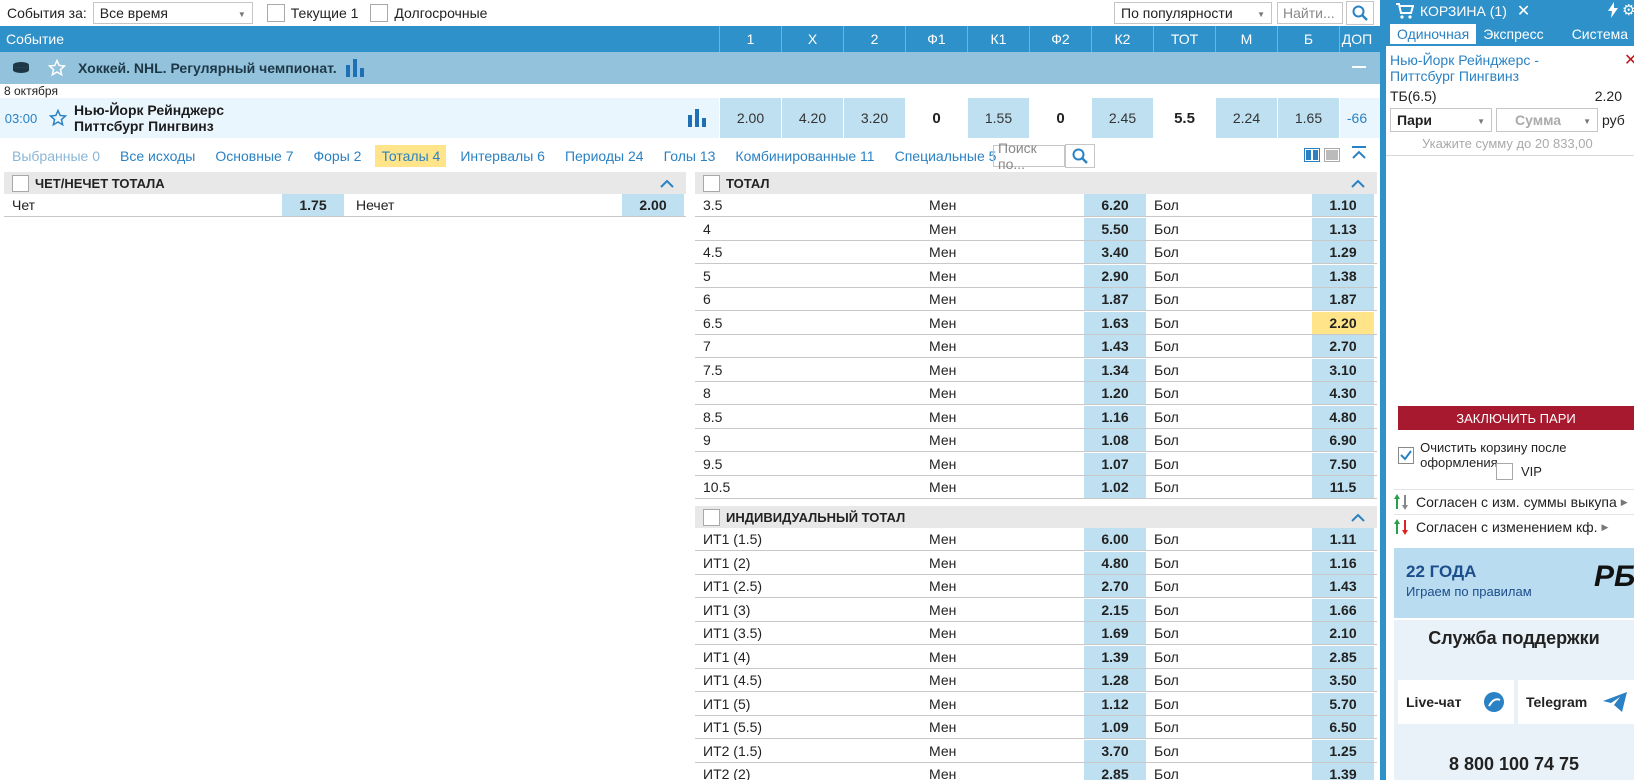  What do you see at coordinates (1343, 609) in the screenshot?
I see `over-odd-cell: 1.66` at bounding box center [1343, 609].